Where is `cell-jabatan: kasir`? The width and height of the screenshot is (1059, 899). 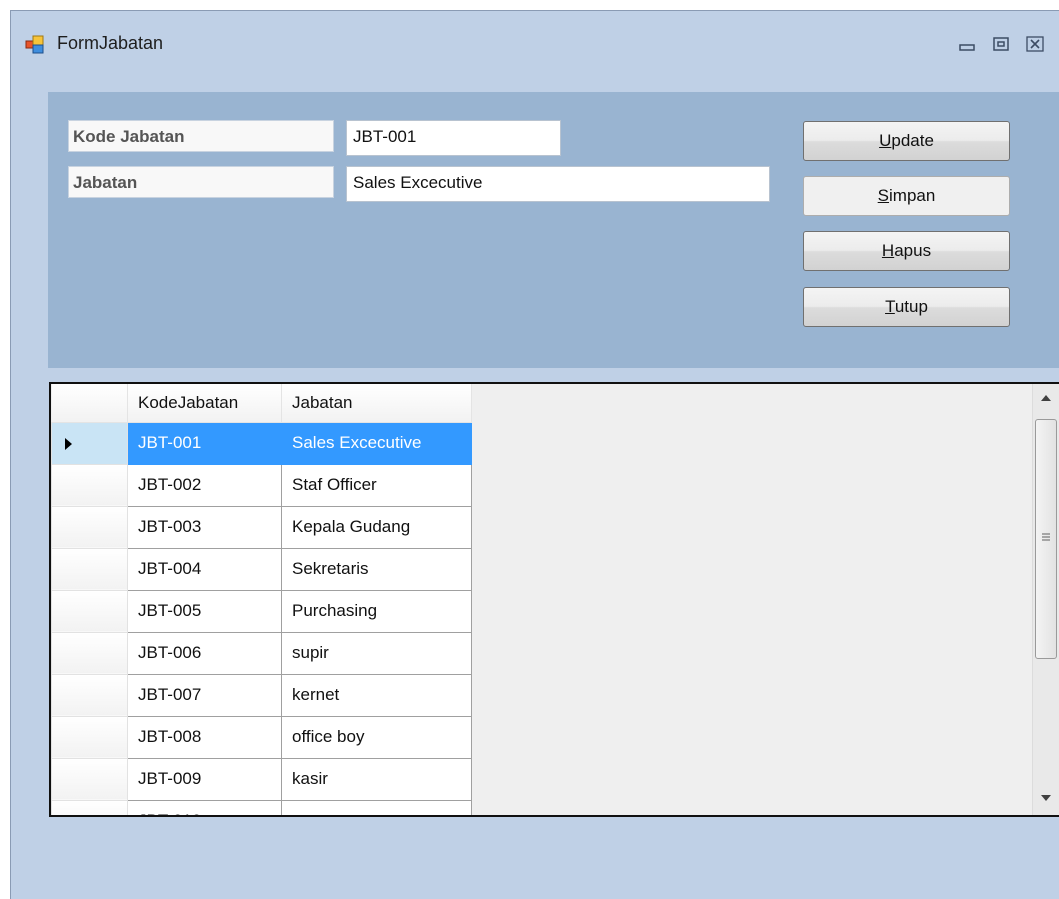 cell-jabatan: kasir is located at coordinates (376, 779).